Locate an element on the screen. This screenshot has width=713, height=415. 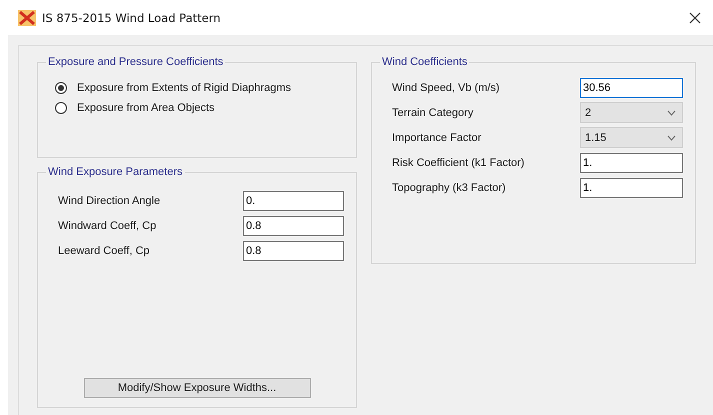
field-label: Topography (k3 Factor) is located at coordinates (449, 188).